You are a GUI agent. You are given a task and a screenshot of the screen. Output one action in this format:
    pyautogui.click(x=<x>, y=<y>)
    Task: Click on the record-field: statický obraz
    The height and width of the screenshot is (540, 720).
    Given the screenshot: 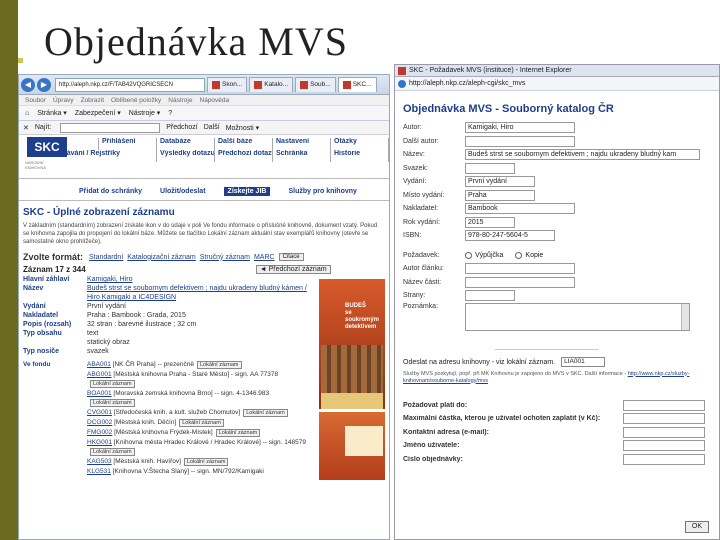 What is the action you would take?
    pyautogui.click(x=108, y=342)
    